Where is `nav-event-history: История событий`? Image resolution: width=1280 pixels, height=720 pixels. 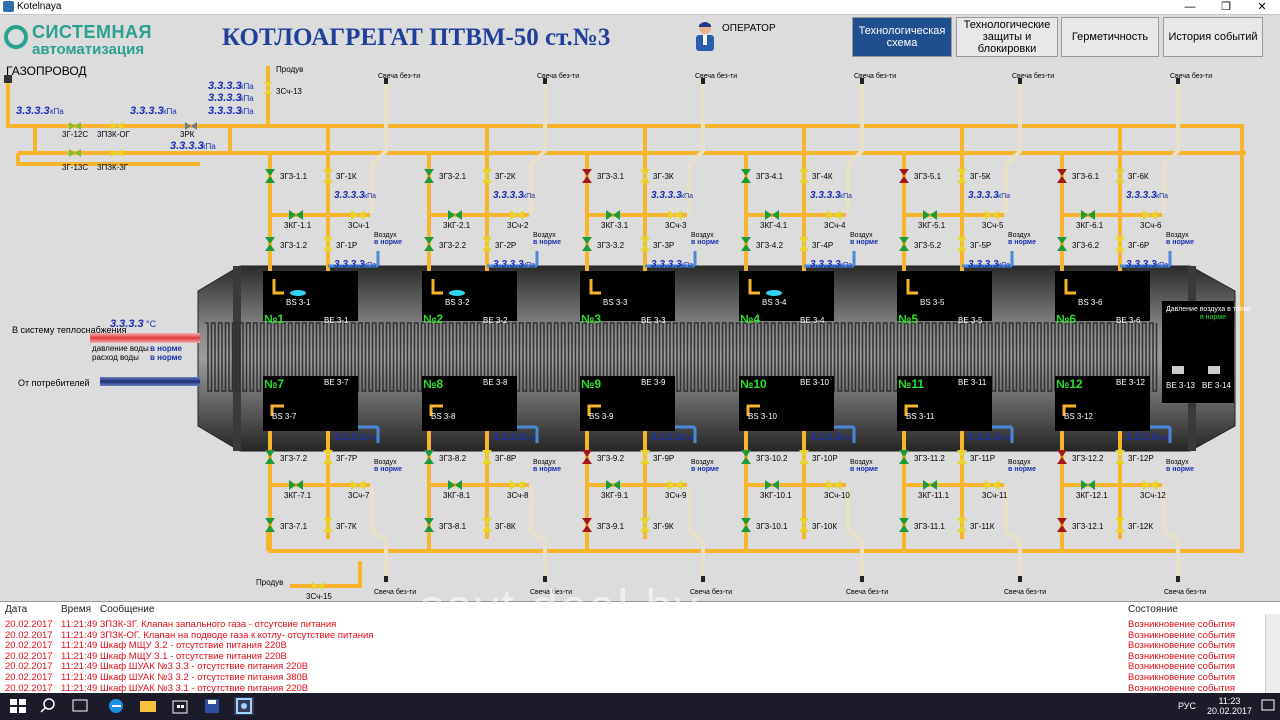 nav-event-history: История событий is located at coordinates (1213, 37).